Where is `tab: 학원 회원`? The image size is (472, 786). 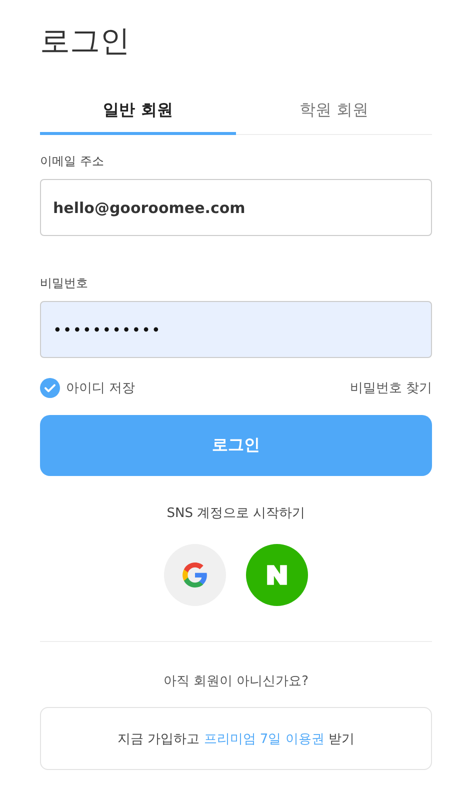 tab: 학원 회원 is located at coordinates (334, 111).